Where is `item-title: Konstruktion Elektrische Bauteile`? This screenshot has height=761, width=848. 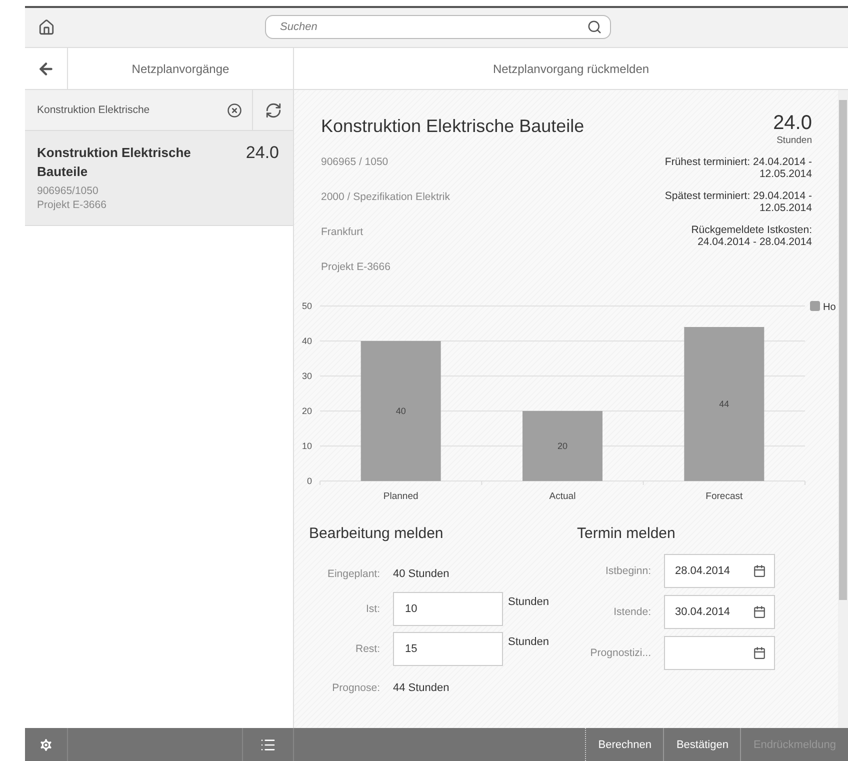
item-title: Konstruktion Elektrische Bauteile is located at coordinates (114, 162).